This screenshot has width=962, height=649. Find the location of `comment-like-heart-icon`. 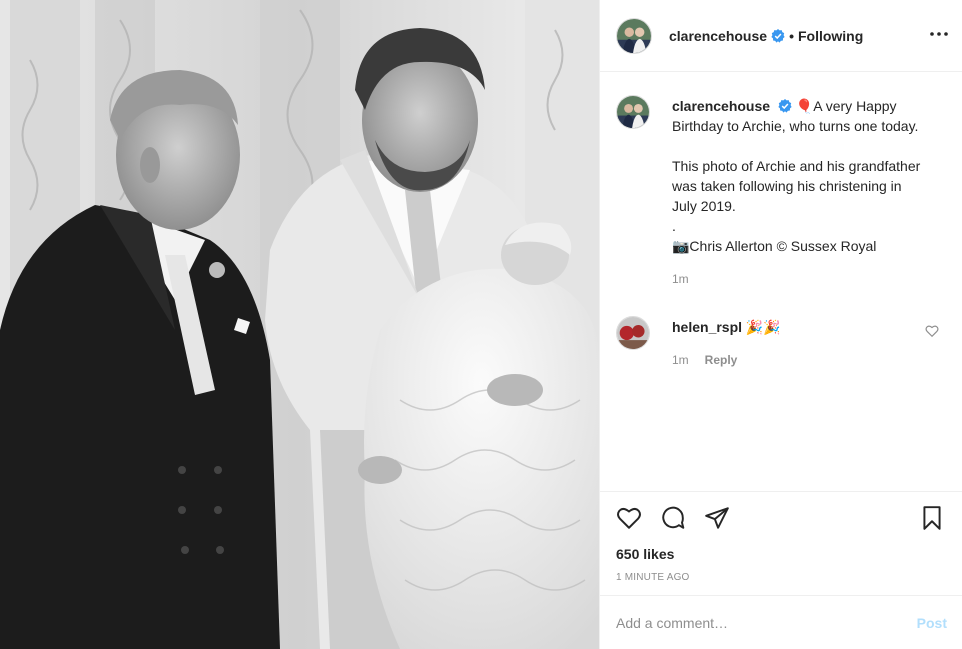

comment-like-heart-icon is located at coordinates (932, 331).